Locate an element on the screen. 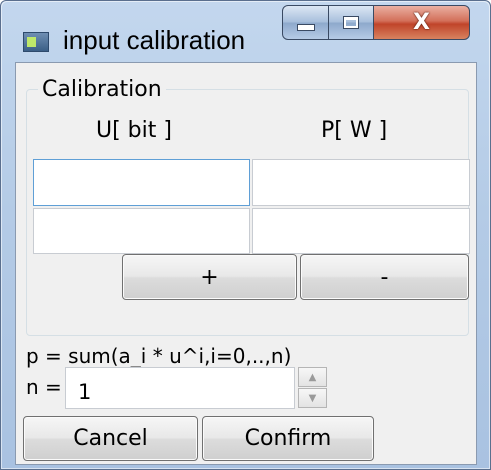 The width and height of the screenshot is (491, 470). spin-up-button: ▲ is located at coordinates (312, 377).